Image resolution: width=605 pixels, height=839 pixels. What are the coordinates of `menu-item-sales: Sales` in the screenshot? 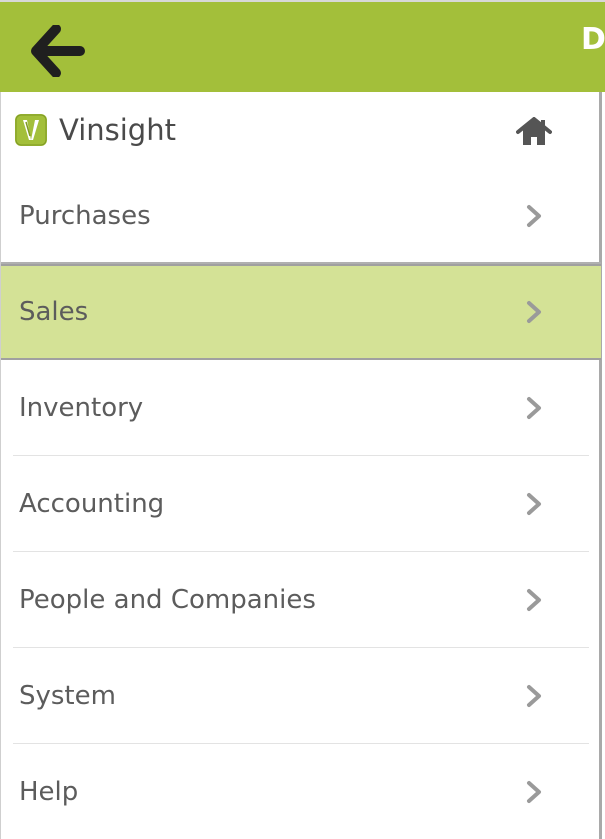 It's located at (301, 312).